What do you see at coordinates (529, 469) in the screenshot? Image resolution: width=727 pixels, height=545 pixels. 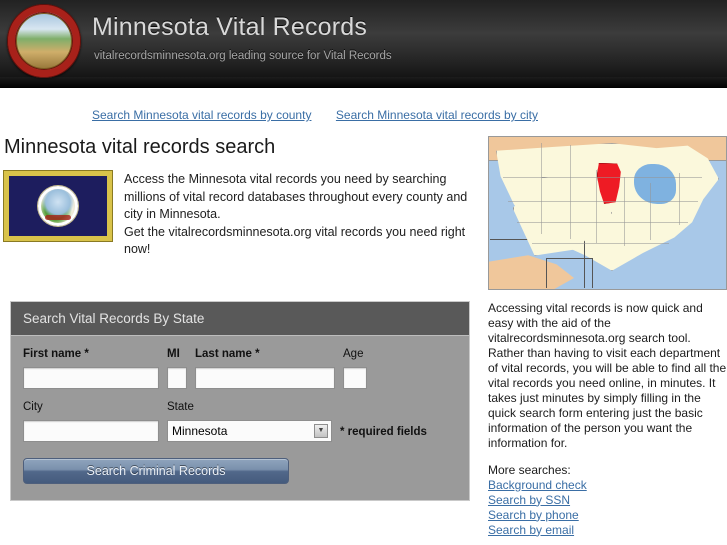 I see `more-searches-label: More searches:` at bounding box center [529, 469].